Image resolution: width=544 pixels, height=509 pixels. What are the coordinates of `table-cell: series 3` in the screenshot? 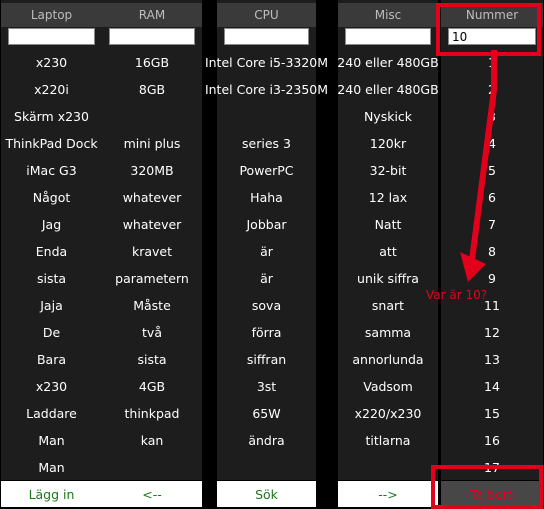 It's located at (266, 143).